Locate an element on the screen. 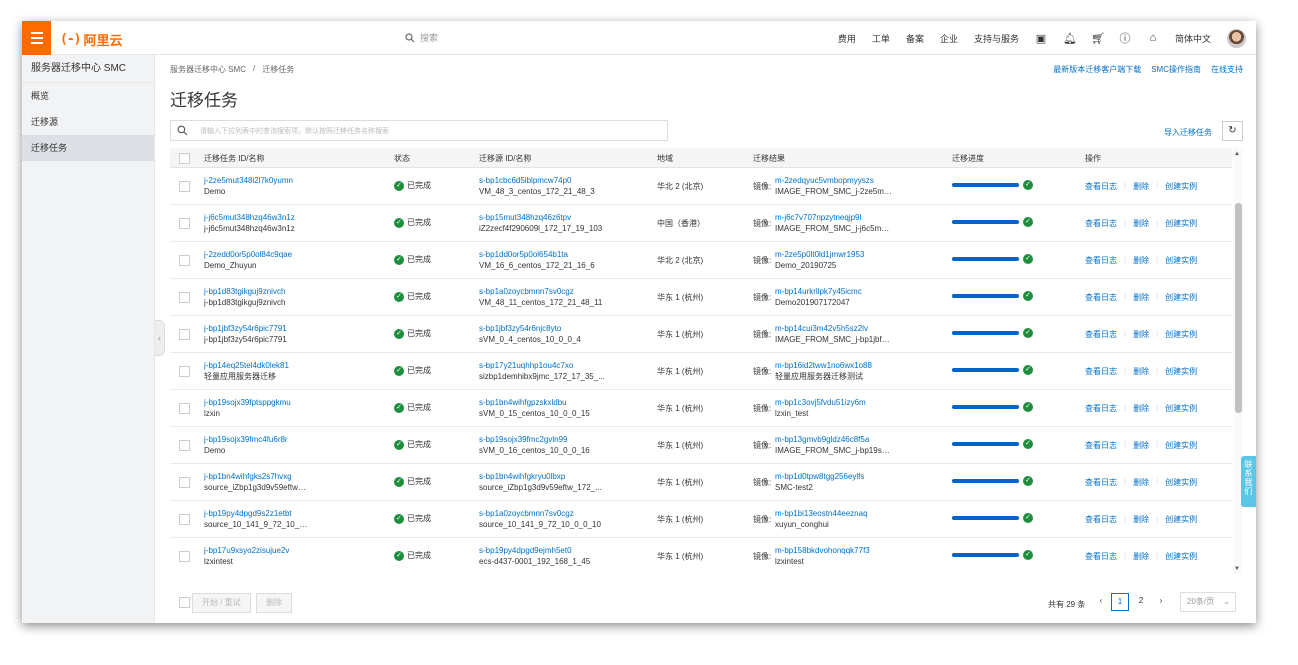 The width and height of the screenshot is (1298, 665). sidebar-item-sources: 迁移源 is located at coordinates (88, 122).